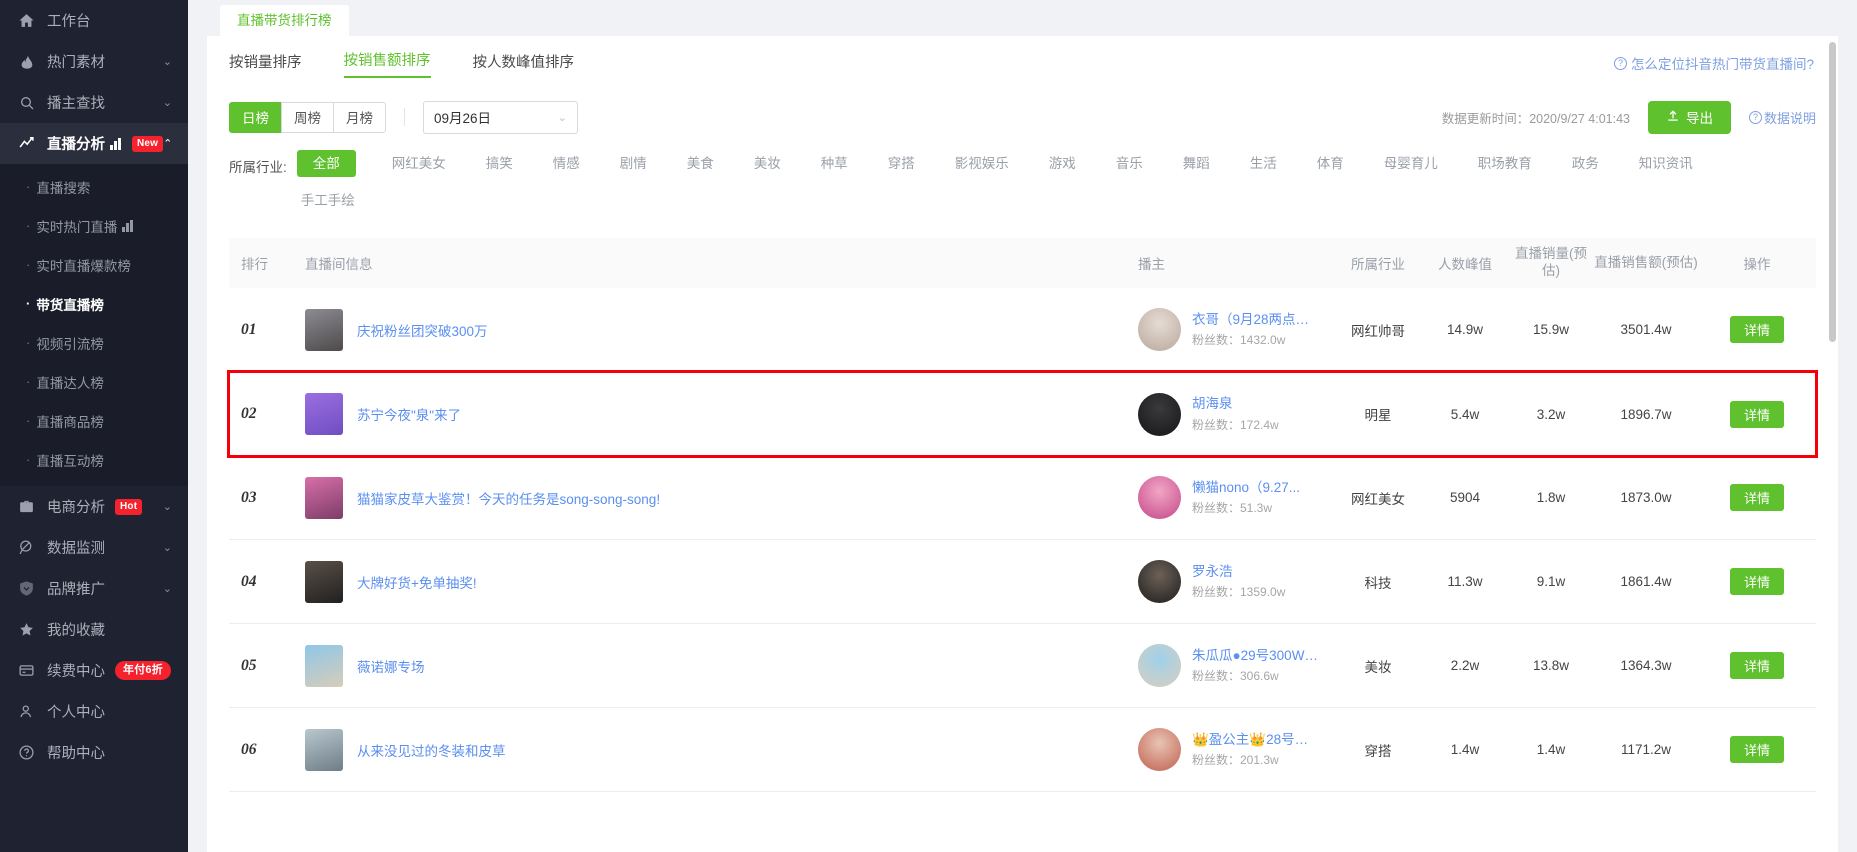  What do you see at coordinates (1062, 163) in the screenshot?
I see `industry-tag: 游戏` at bounding box center [1062, 163].